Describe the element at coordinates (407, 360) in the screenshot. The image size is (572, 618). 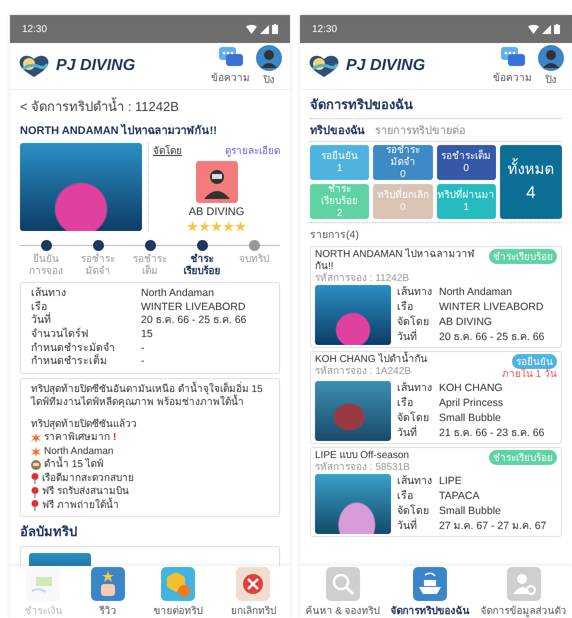
I see `trip-title: KOH CHANG ไปดำน้ำกัน` at that location.